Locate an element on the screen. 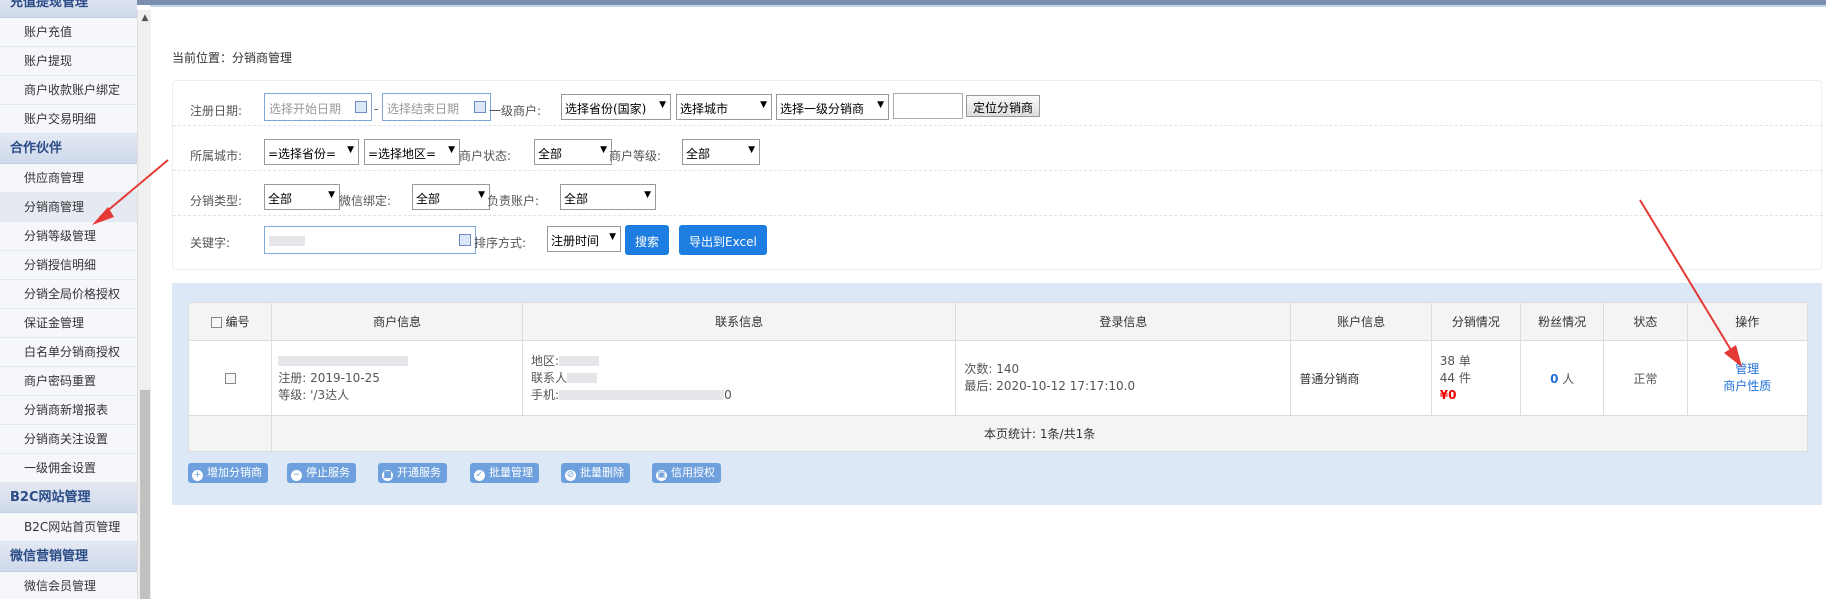 Image resolution: width=1826 pixels, height=599 pixels. merchant-info-cell: 注册: 2019-10-25 等级: '/3达人 is located at coordinates (397, 378).